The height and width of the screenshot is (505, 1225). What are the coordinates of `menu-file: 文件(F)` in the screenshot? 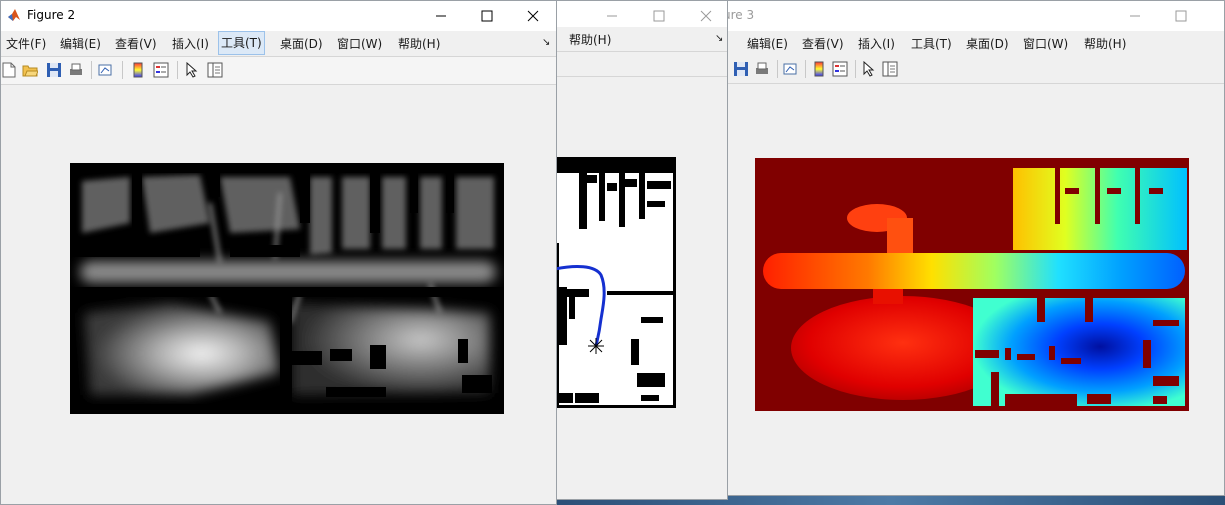 It's located at (26, 43).